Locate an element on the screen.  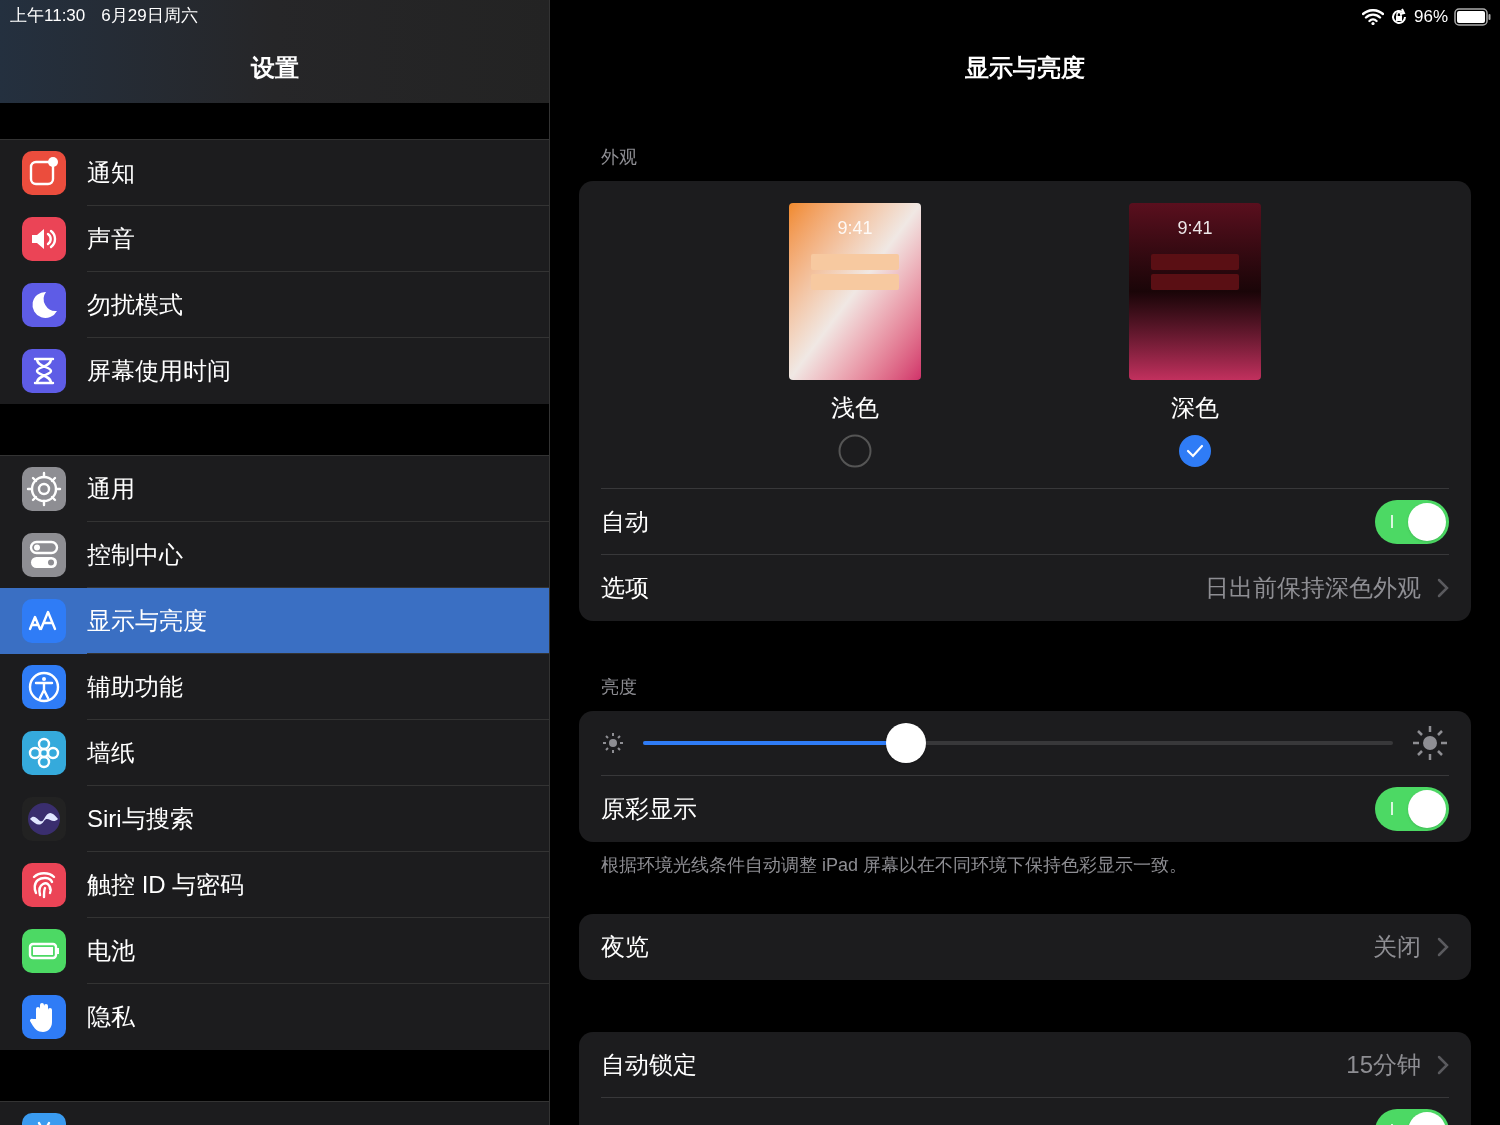
section-header: 亮度 is located at coordinates (619, 687).